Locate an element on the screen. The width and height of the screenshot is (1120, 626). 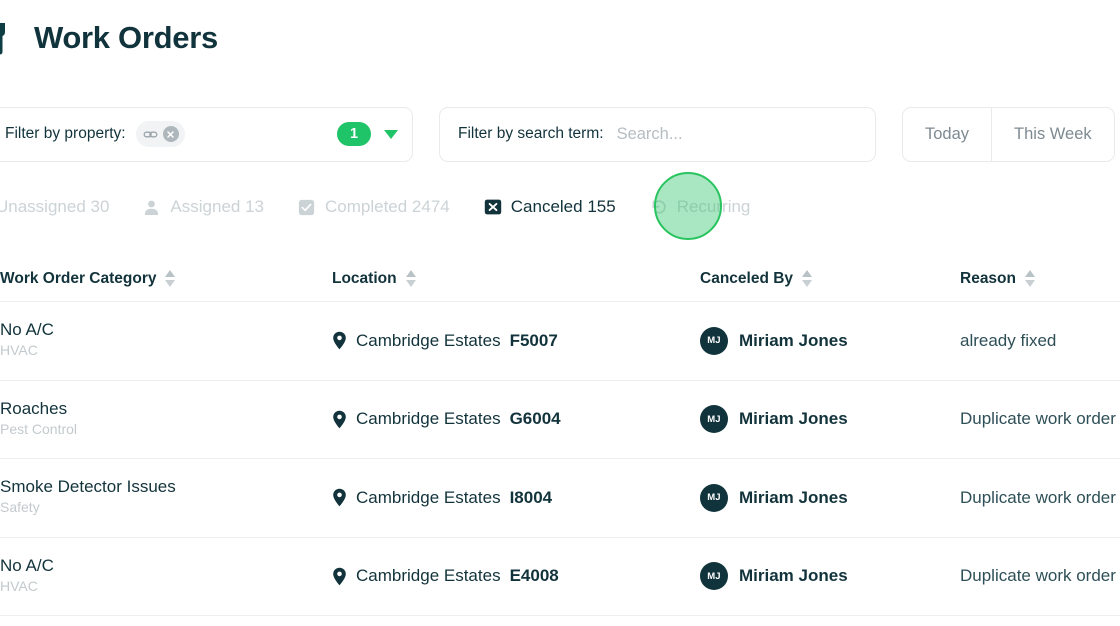
column-header-canceled-by: Canceled By is located at coordinates (820, 279).